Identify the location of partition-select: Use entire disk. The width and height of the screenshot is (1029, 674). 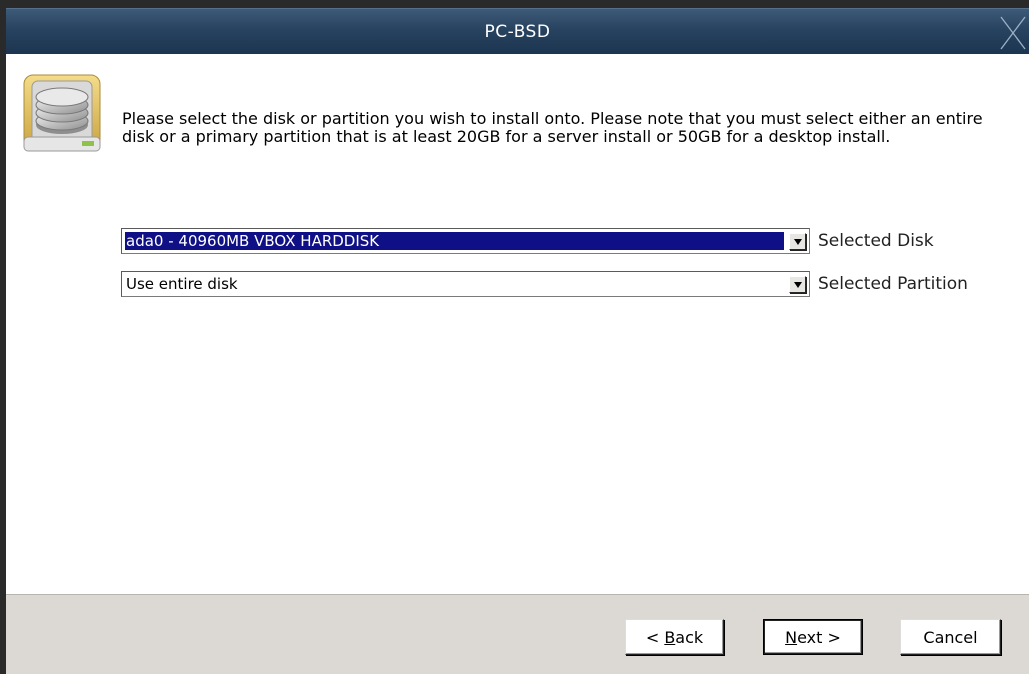
(465, 284).